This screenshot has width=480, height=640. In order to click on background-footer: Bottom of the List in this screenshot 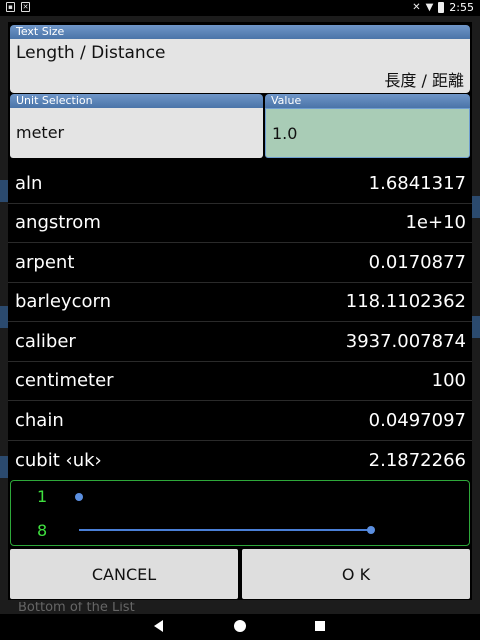, I will do `click(76, 608)`.